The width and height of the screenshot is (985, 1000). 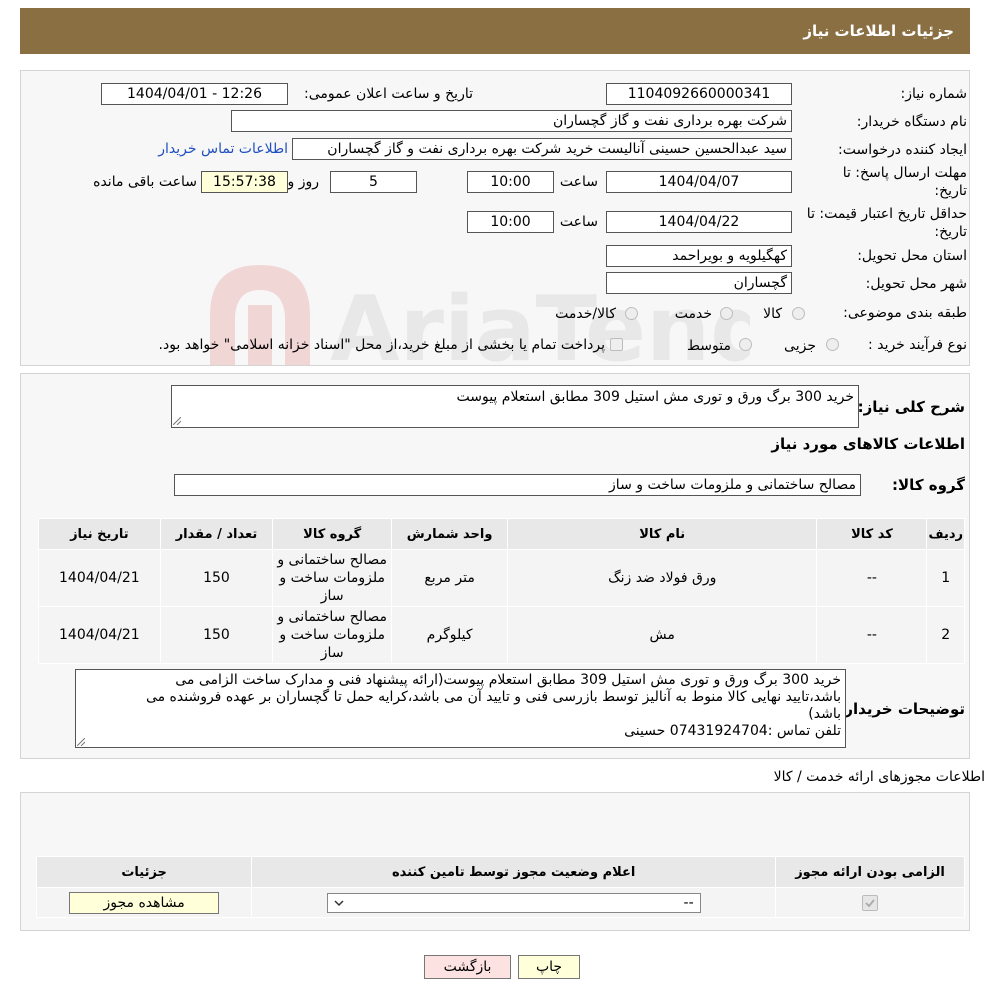 What do you see at coordinates (945, 534) in the screenshot?
I see `col-row: ردیف` at bounding box center [945, 534].